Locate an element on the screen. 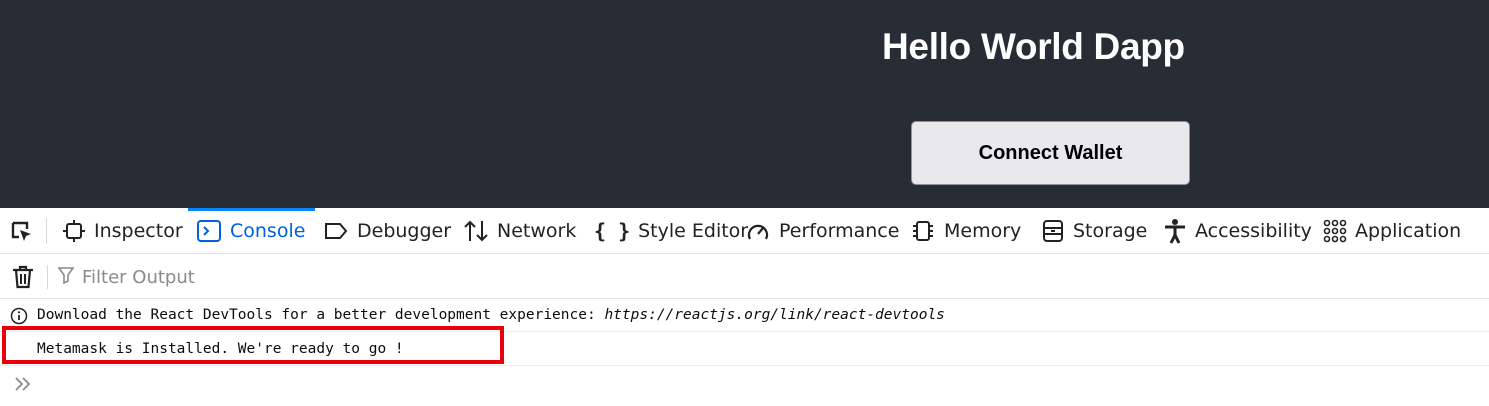 The image size is (1489, 406). tab-application: Application is located at coordinates (1392, 231).